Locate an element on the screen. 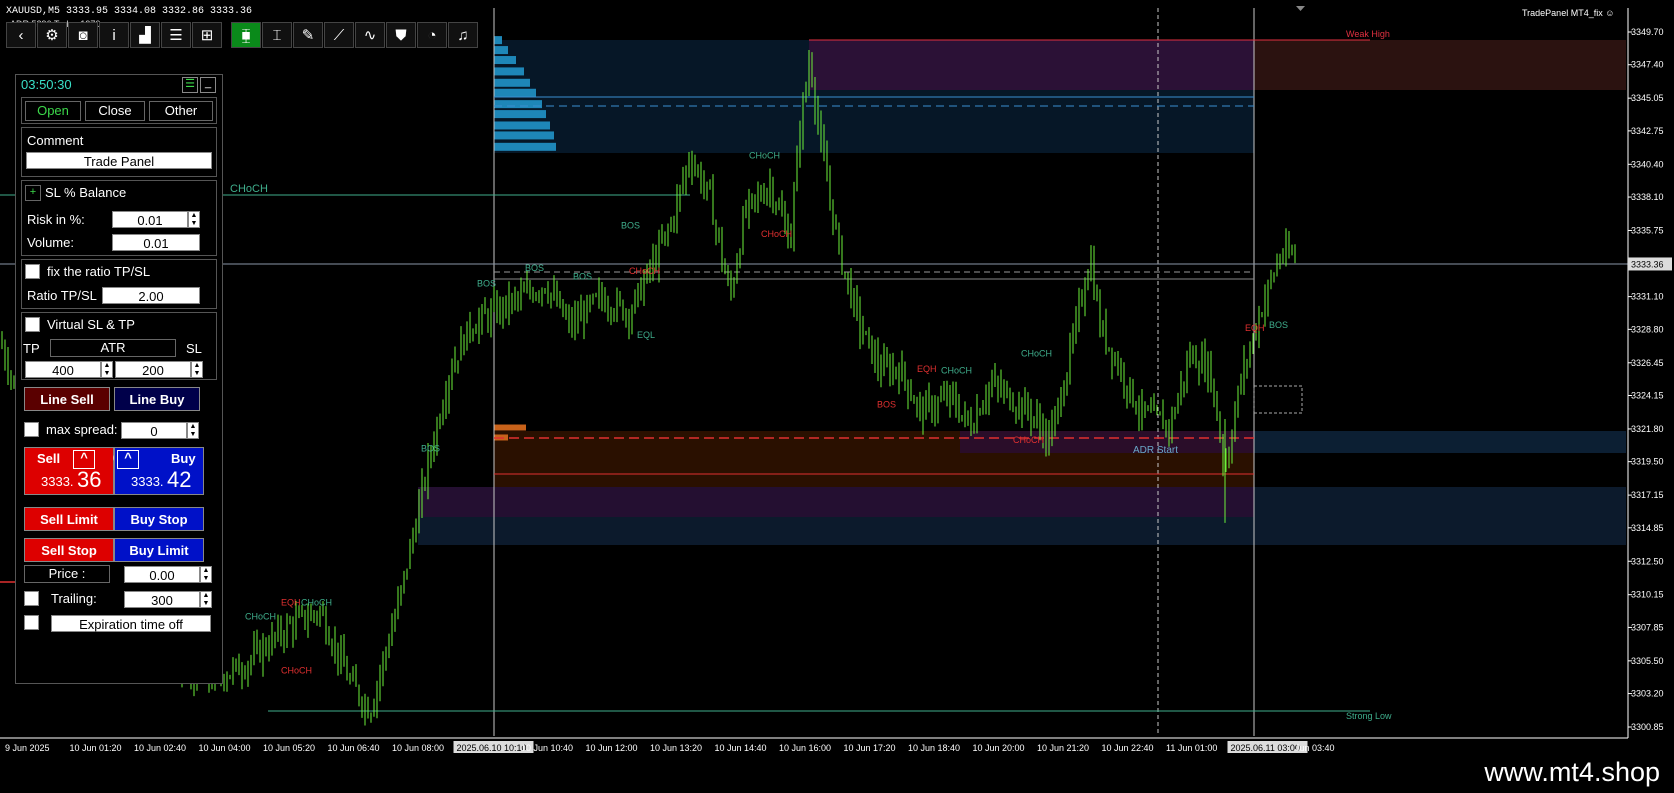 This screenshot has width=1674, height=793. price-tick-label: 3349.70 is located at coordinates (1647, 32).